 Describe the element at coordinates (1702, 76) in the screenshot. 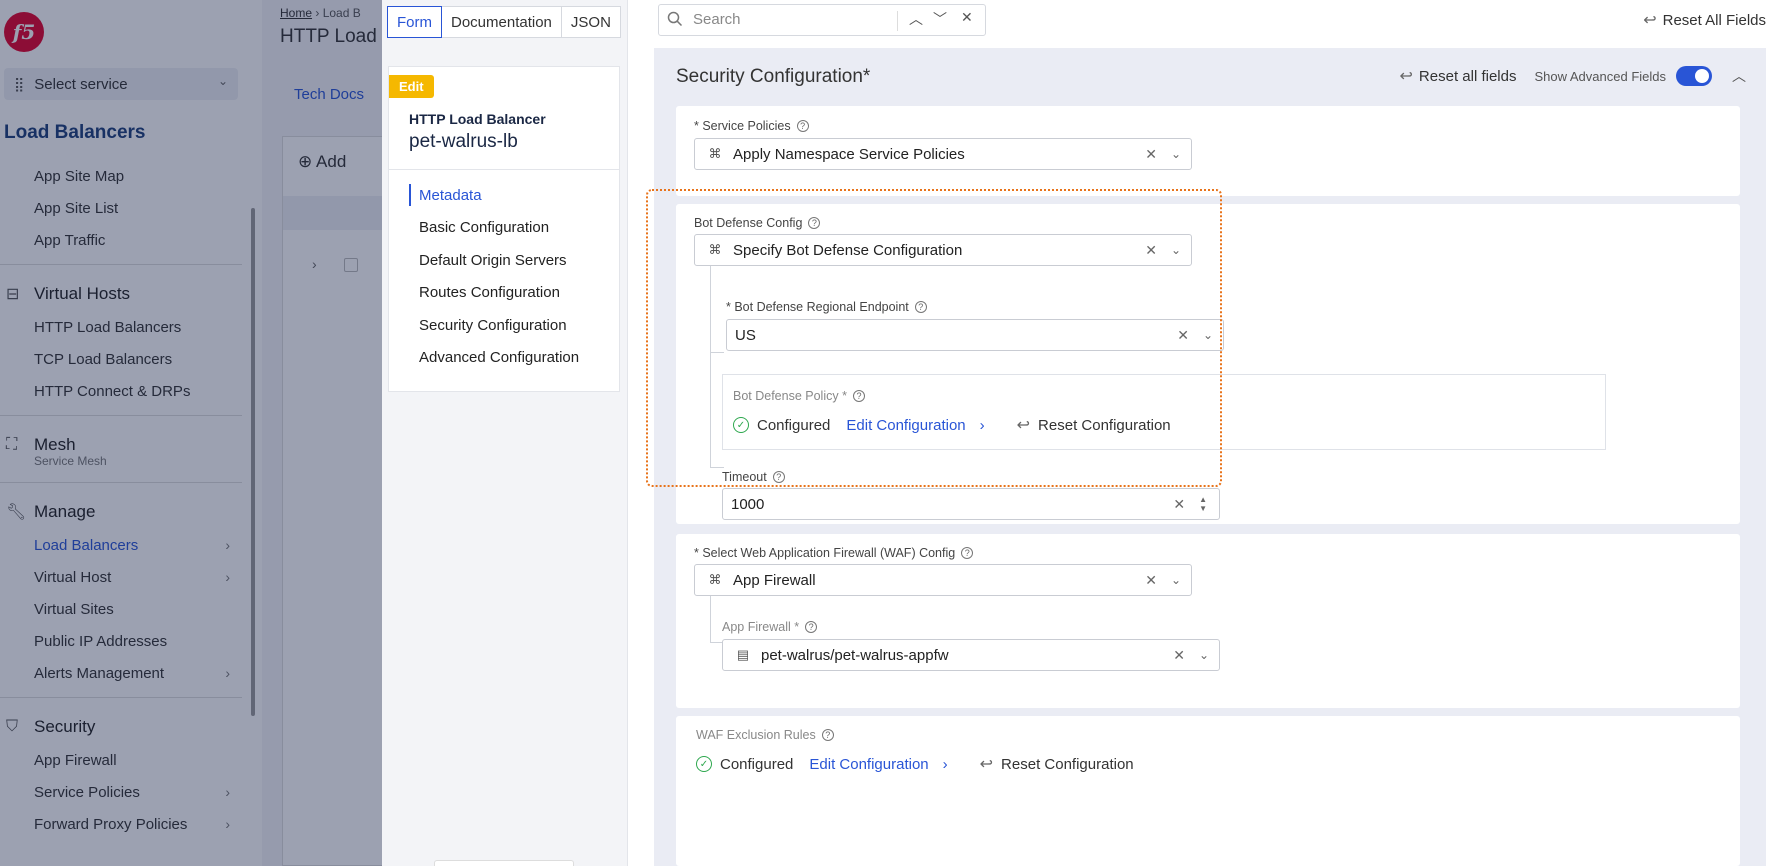

I see `toggle-knob` at that location.